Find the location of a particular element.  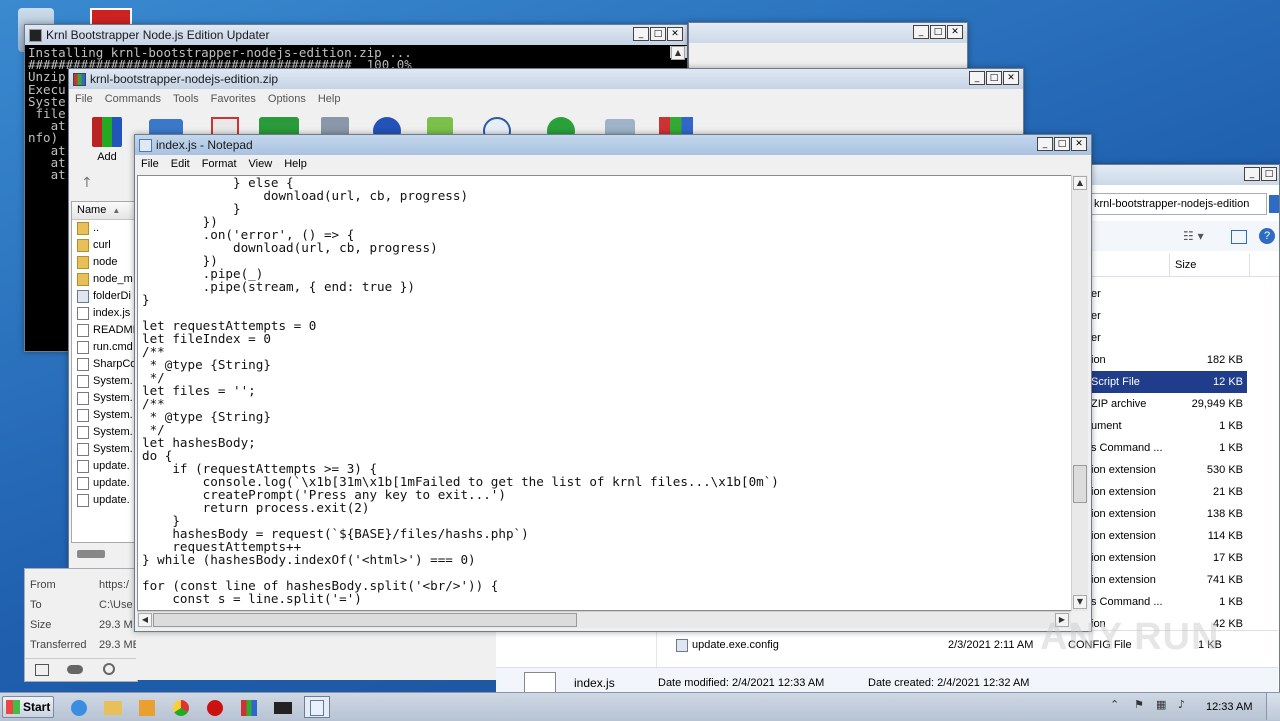

explorer-row: ion 182 KB is located at coordinates (1169, 360).